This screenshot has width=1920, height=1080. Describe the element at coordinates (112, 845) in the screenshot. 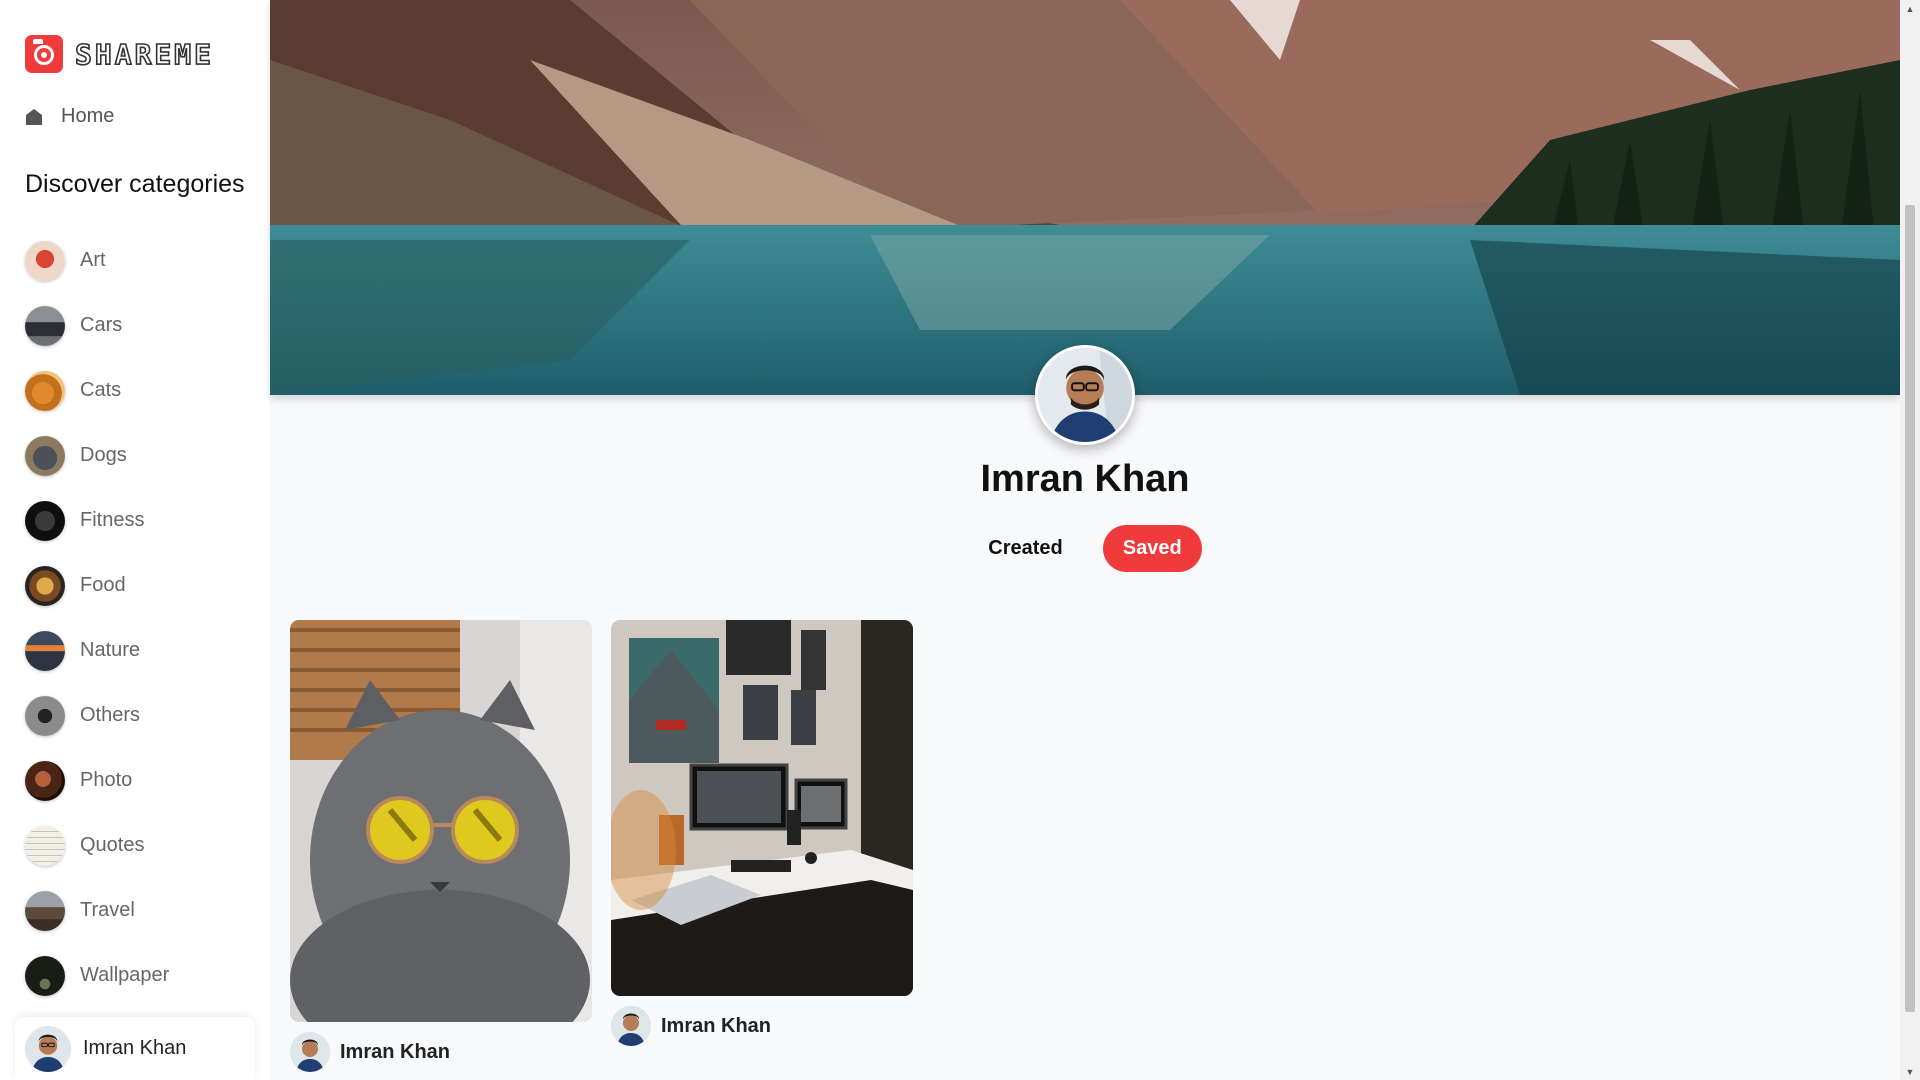

I see `category-label: Quotes` at that location.